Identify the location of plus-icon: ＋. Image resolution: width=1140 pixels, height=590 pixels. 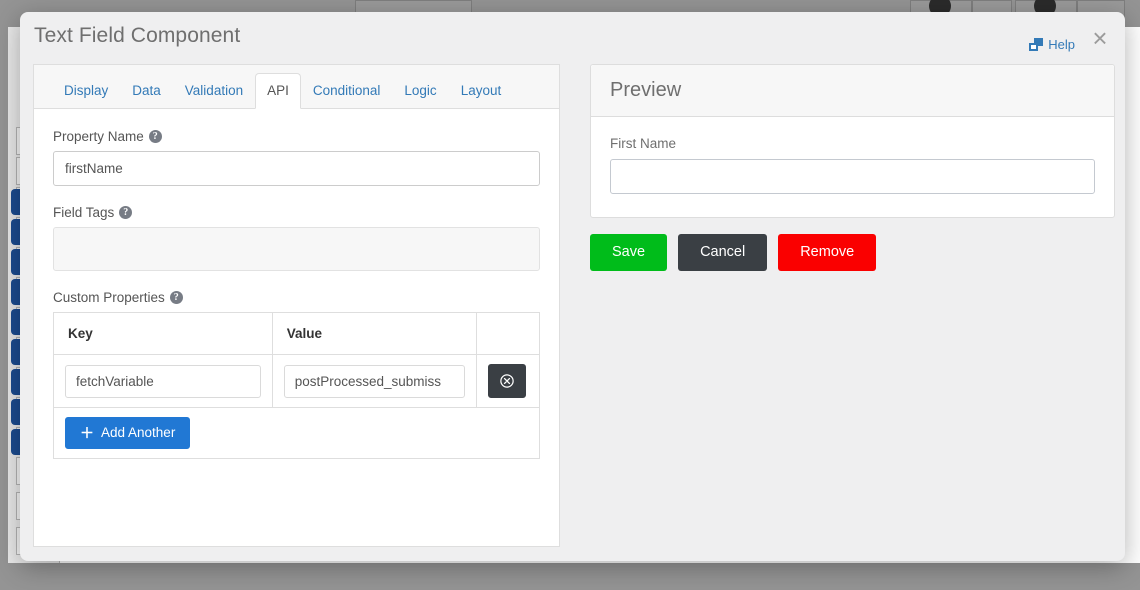
(87, 433).